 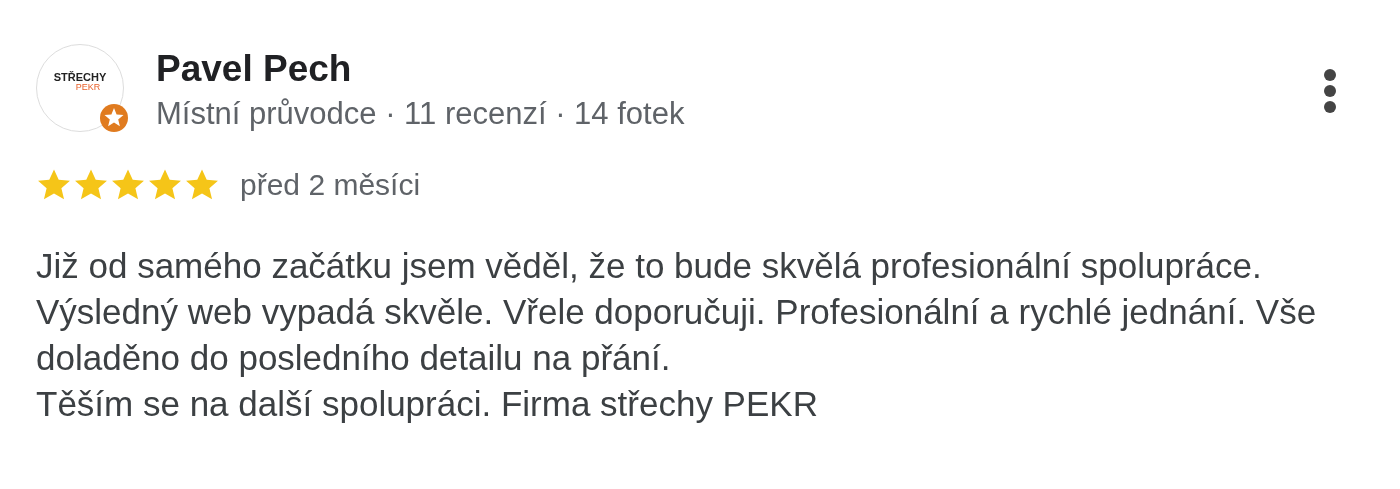 I want to click on avatar-logo-text: STŘECHY, so click(x=80, y=77).